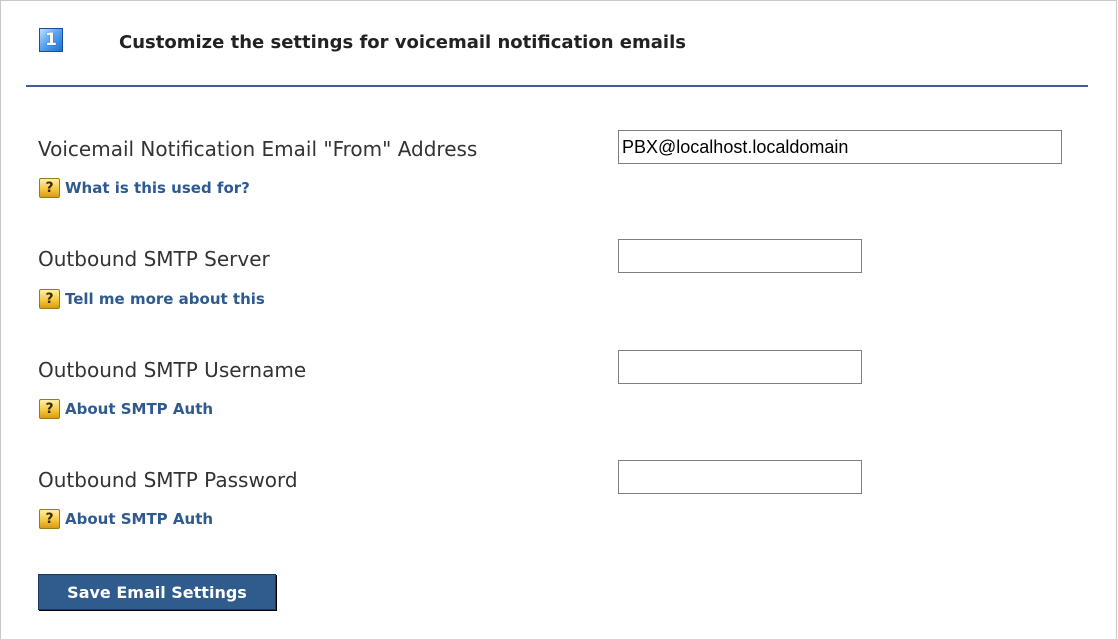 This screenshot has width=1118, height=639. What do you see at coordinates (172, 370) in the screenshot?
I see `smtp-username-label: Outbound SMTP Username` at bounding box center [172, 370].